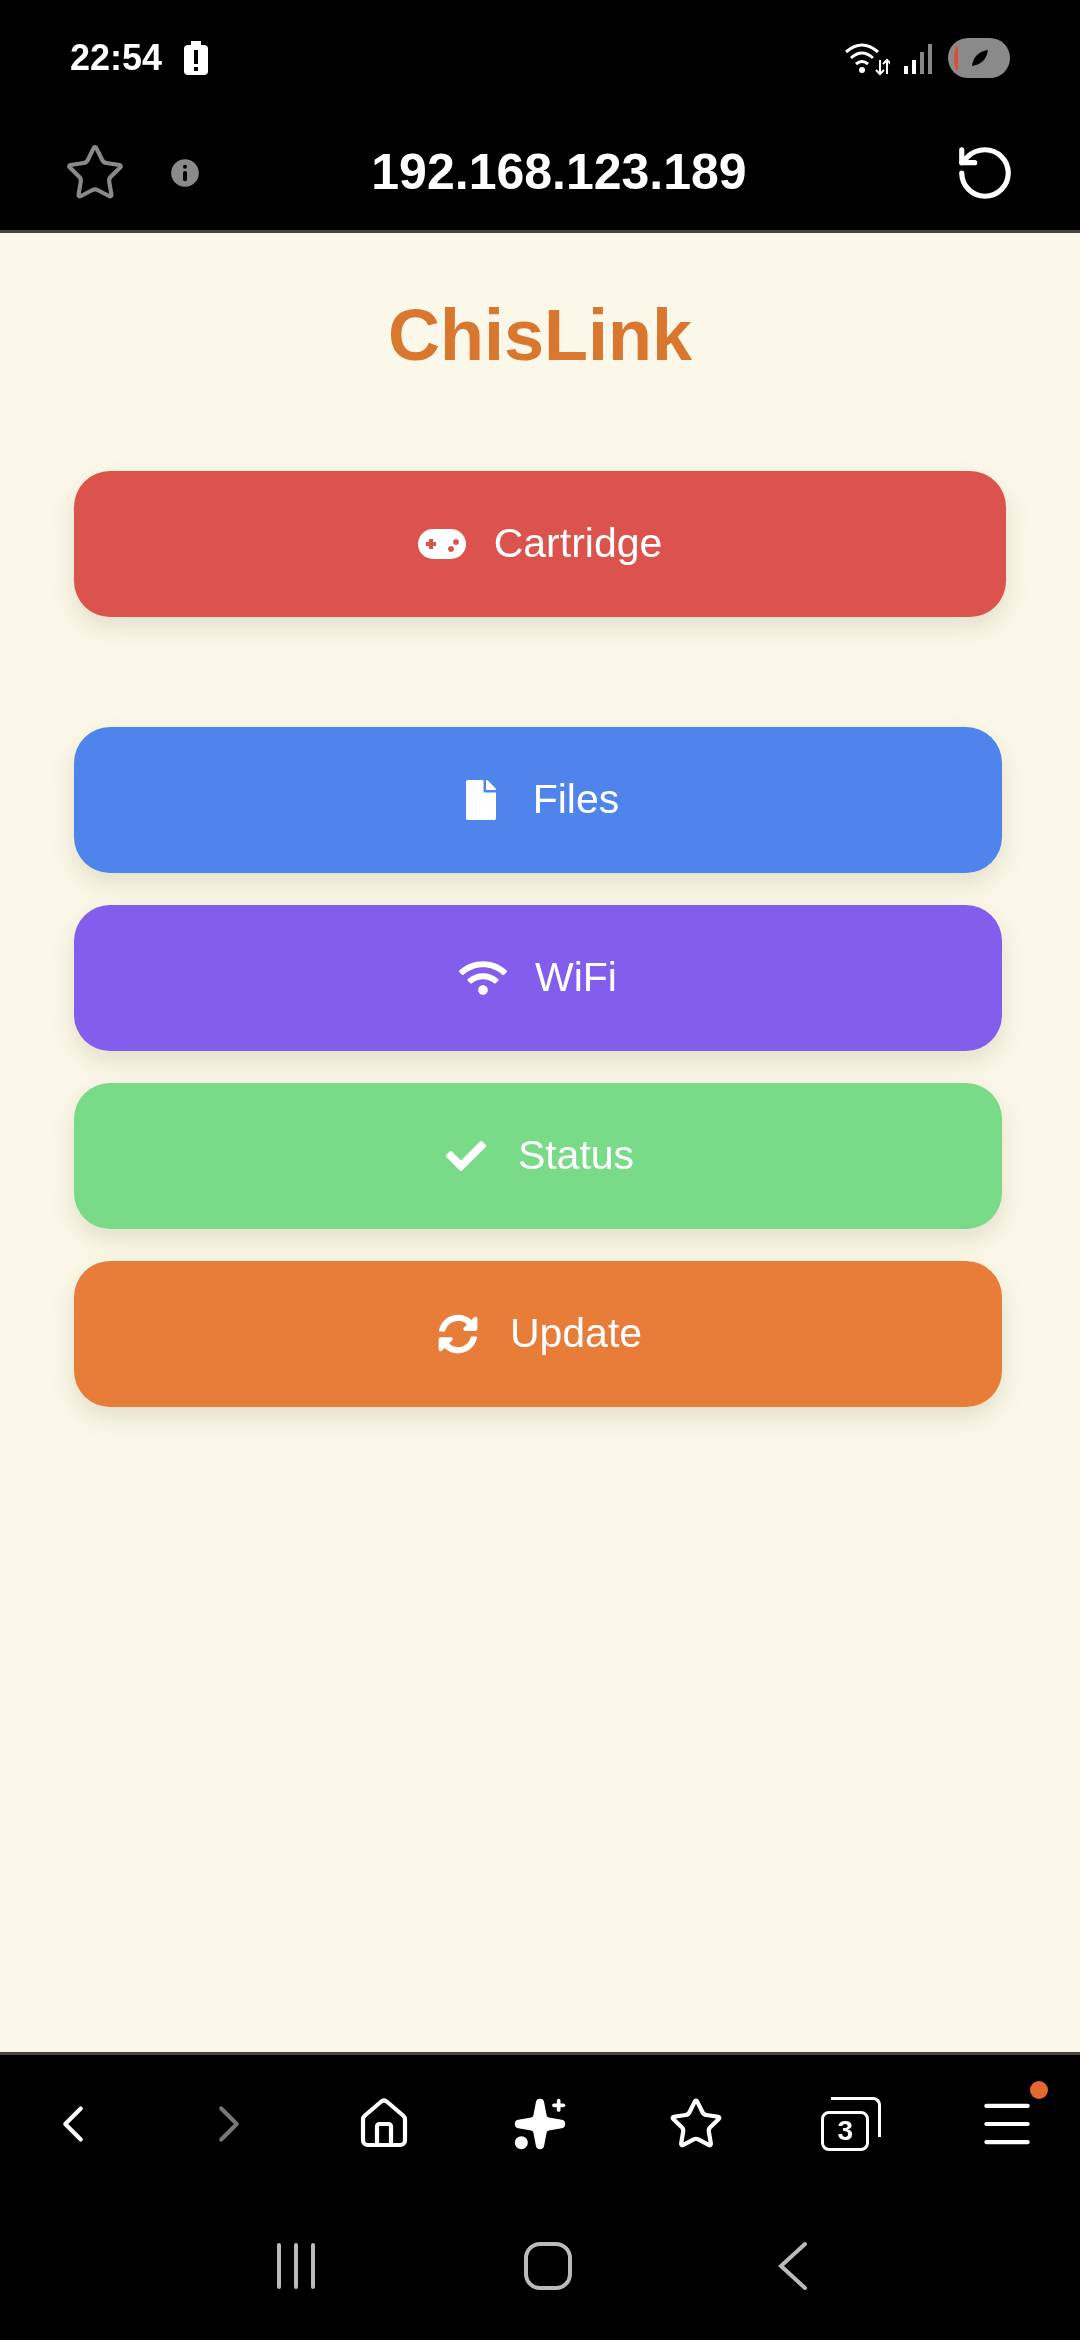 The height and width of the screenshot is (2340, 1080). I want to click on battery-icon, so click(979, 57).